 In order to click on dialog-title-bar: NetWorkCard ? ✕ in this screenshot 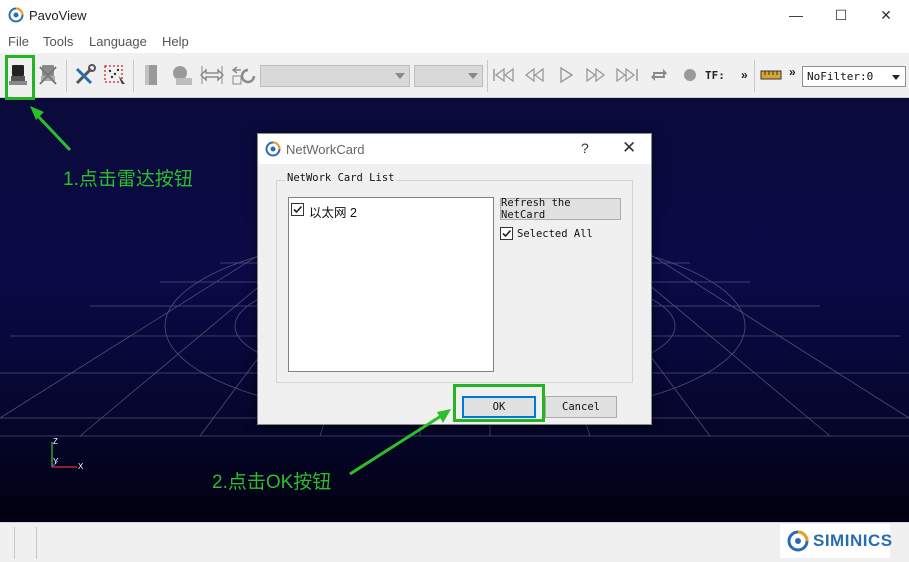, I will do `click(454, 149)`.